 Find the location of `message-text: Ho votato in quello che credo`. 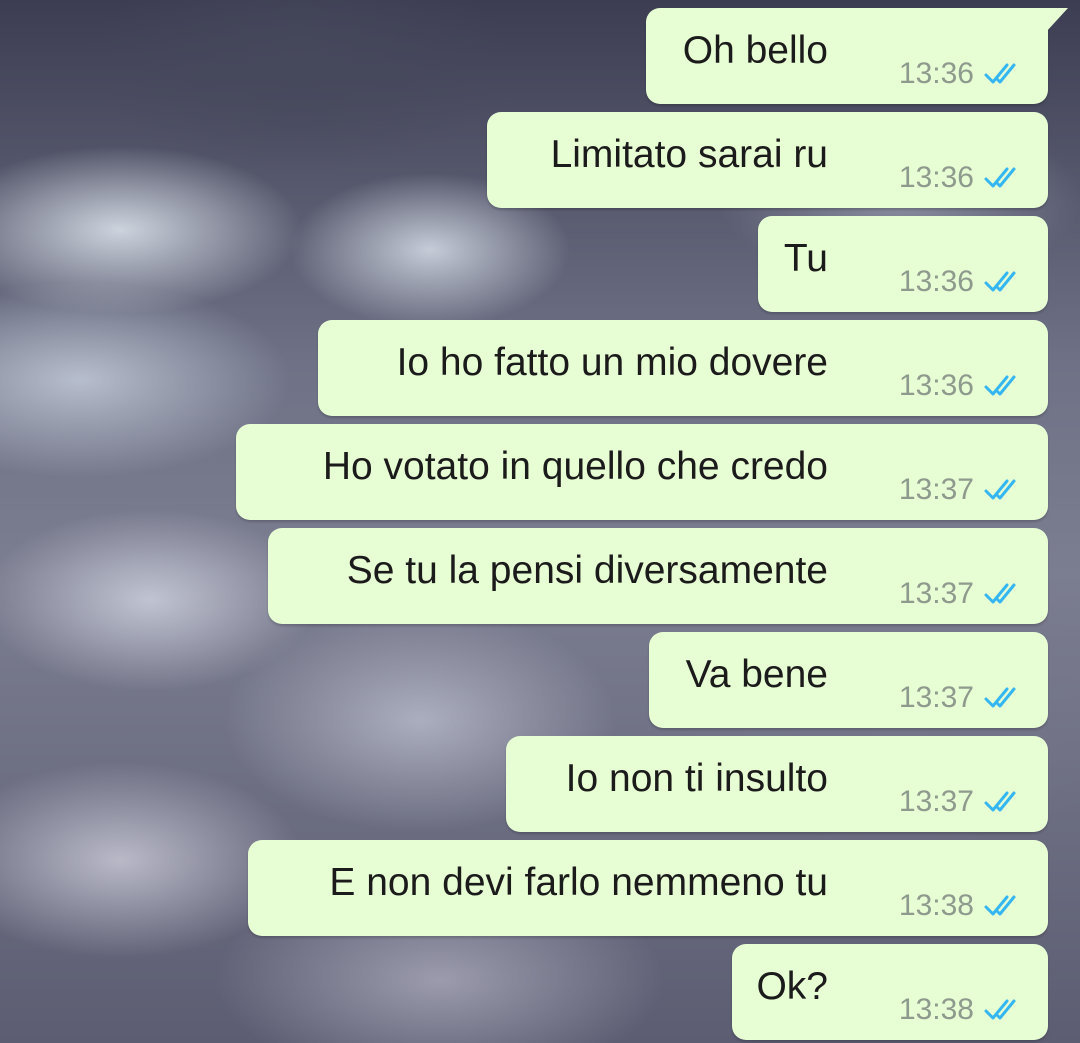

message-text: Ho votato in quello che credo is located at coordinates (575, 466).